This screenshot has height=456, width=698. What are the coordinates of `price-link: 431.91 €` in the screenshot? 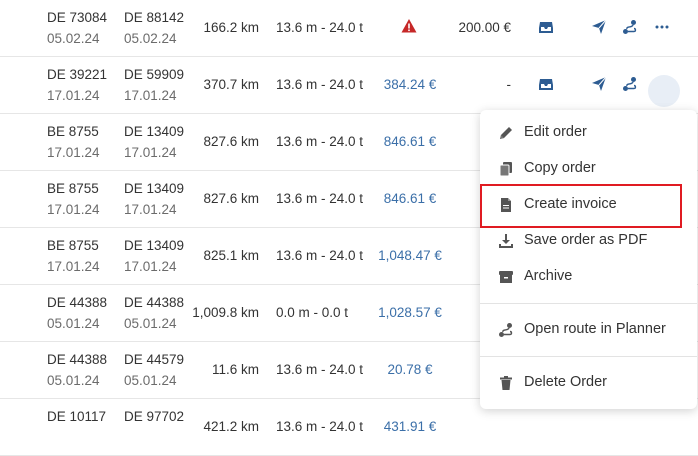 It's located at (410, 426).